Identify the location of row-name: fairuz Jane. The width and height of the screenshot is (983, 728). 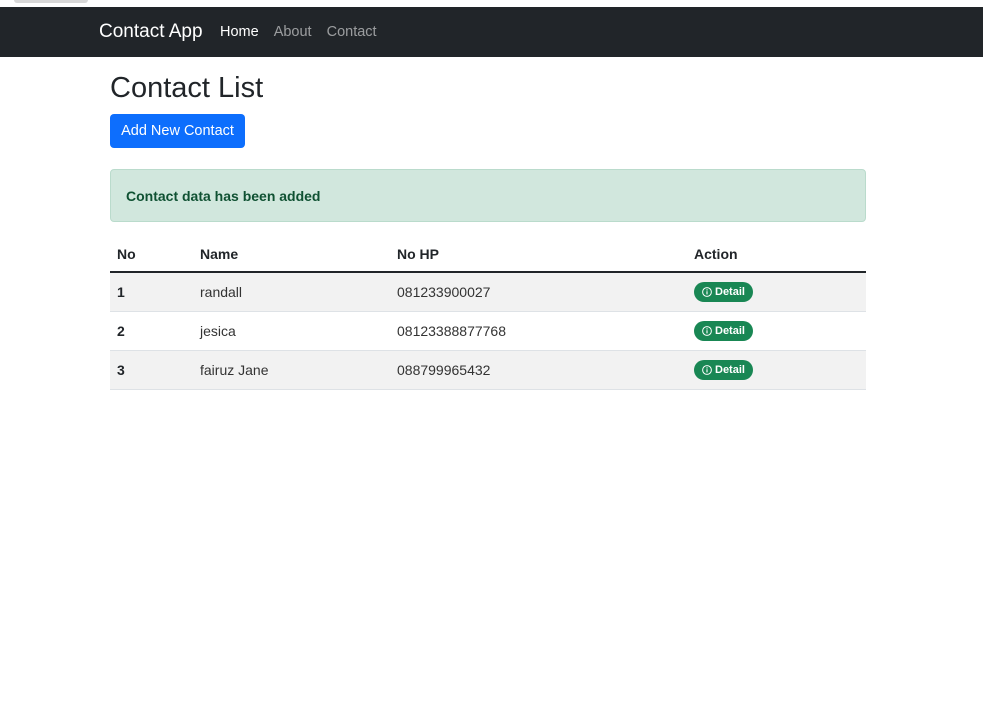
(291, 370).